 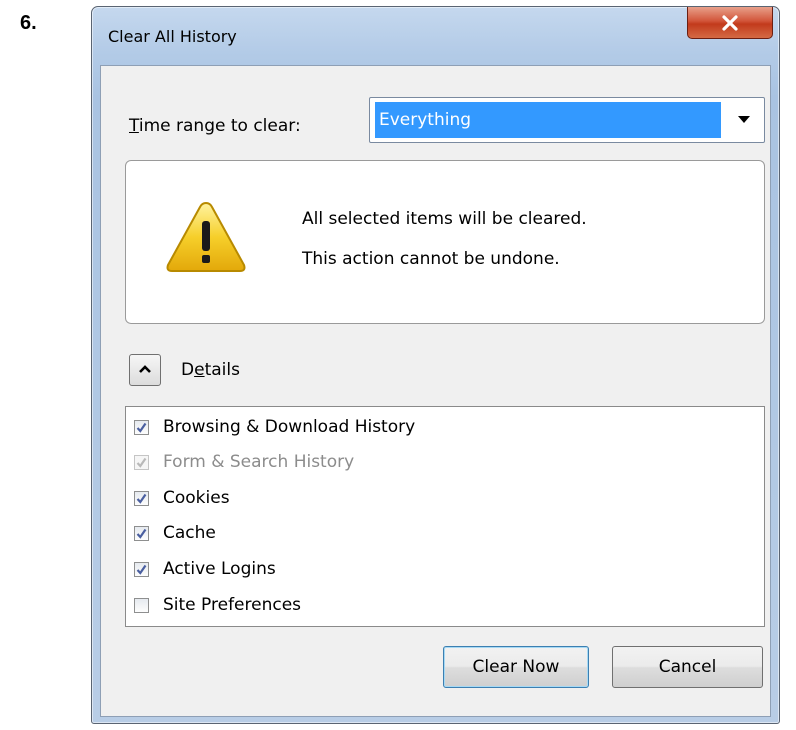 I want to click on checkbox-form-search-history, so click(x=141, y=462).